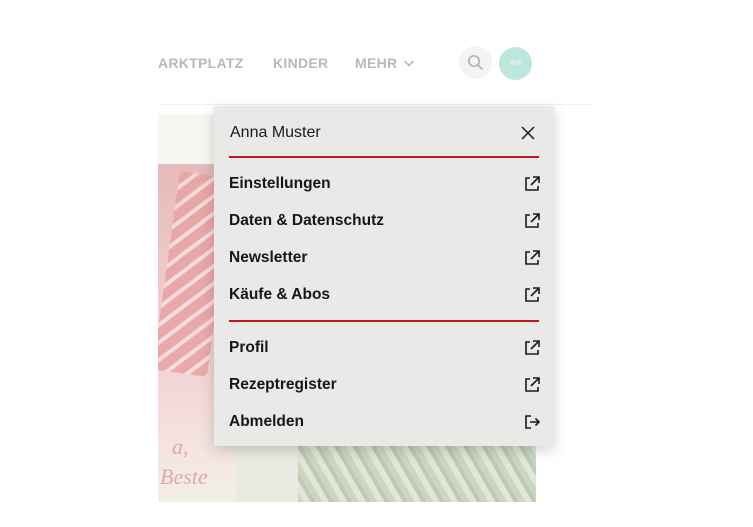 The image size is (753, 527). I want to click on search-icon, so click(475, 62).